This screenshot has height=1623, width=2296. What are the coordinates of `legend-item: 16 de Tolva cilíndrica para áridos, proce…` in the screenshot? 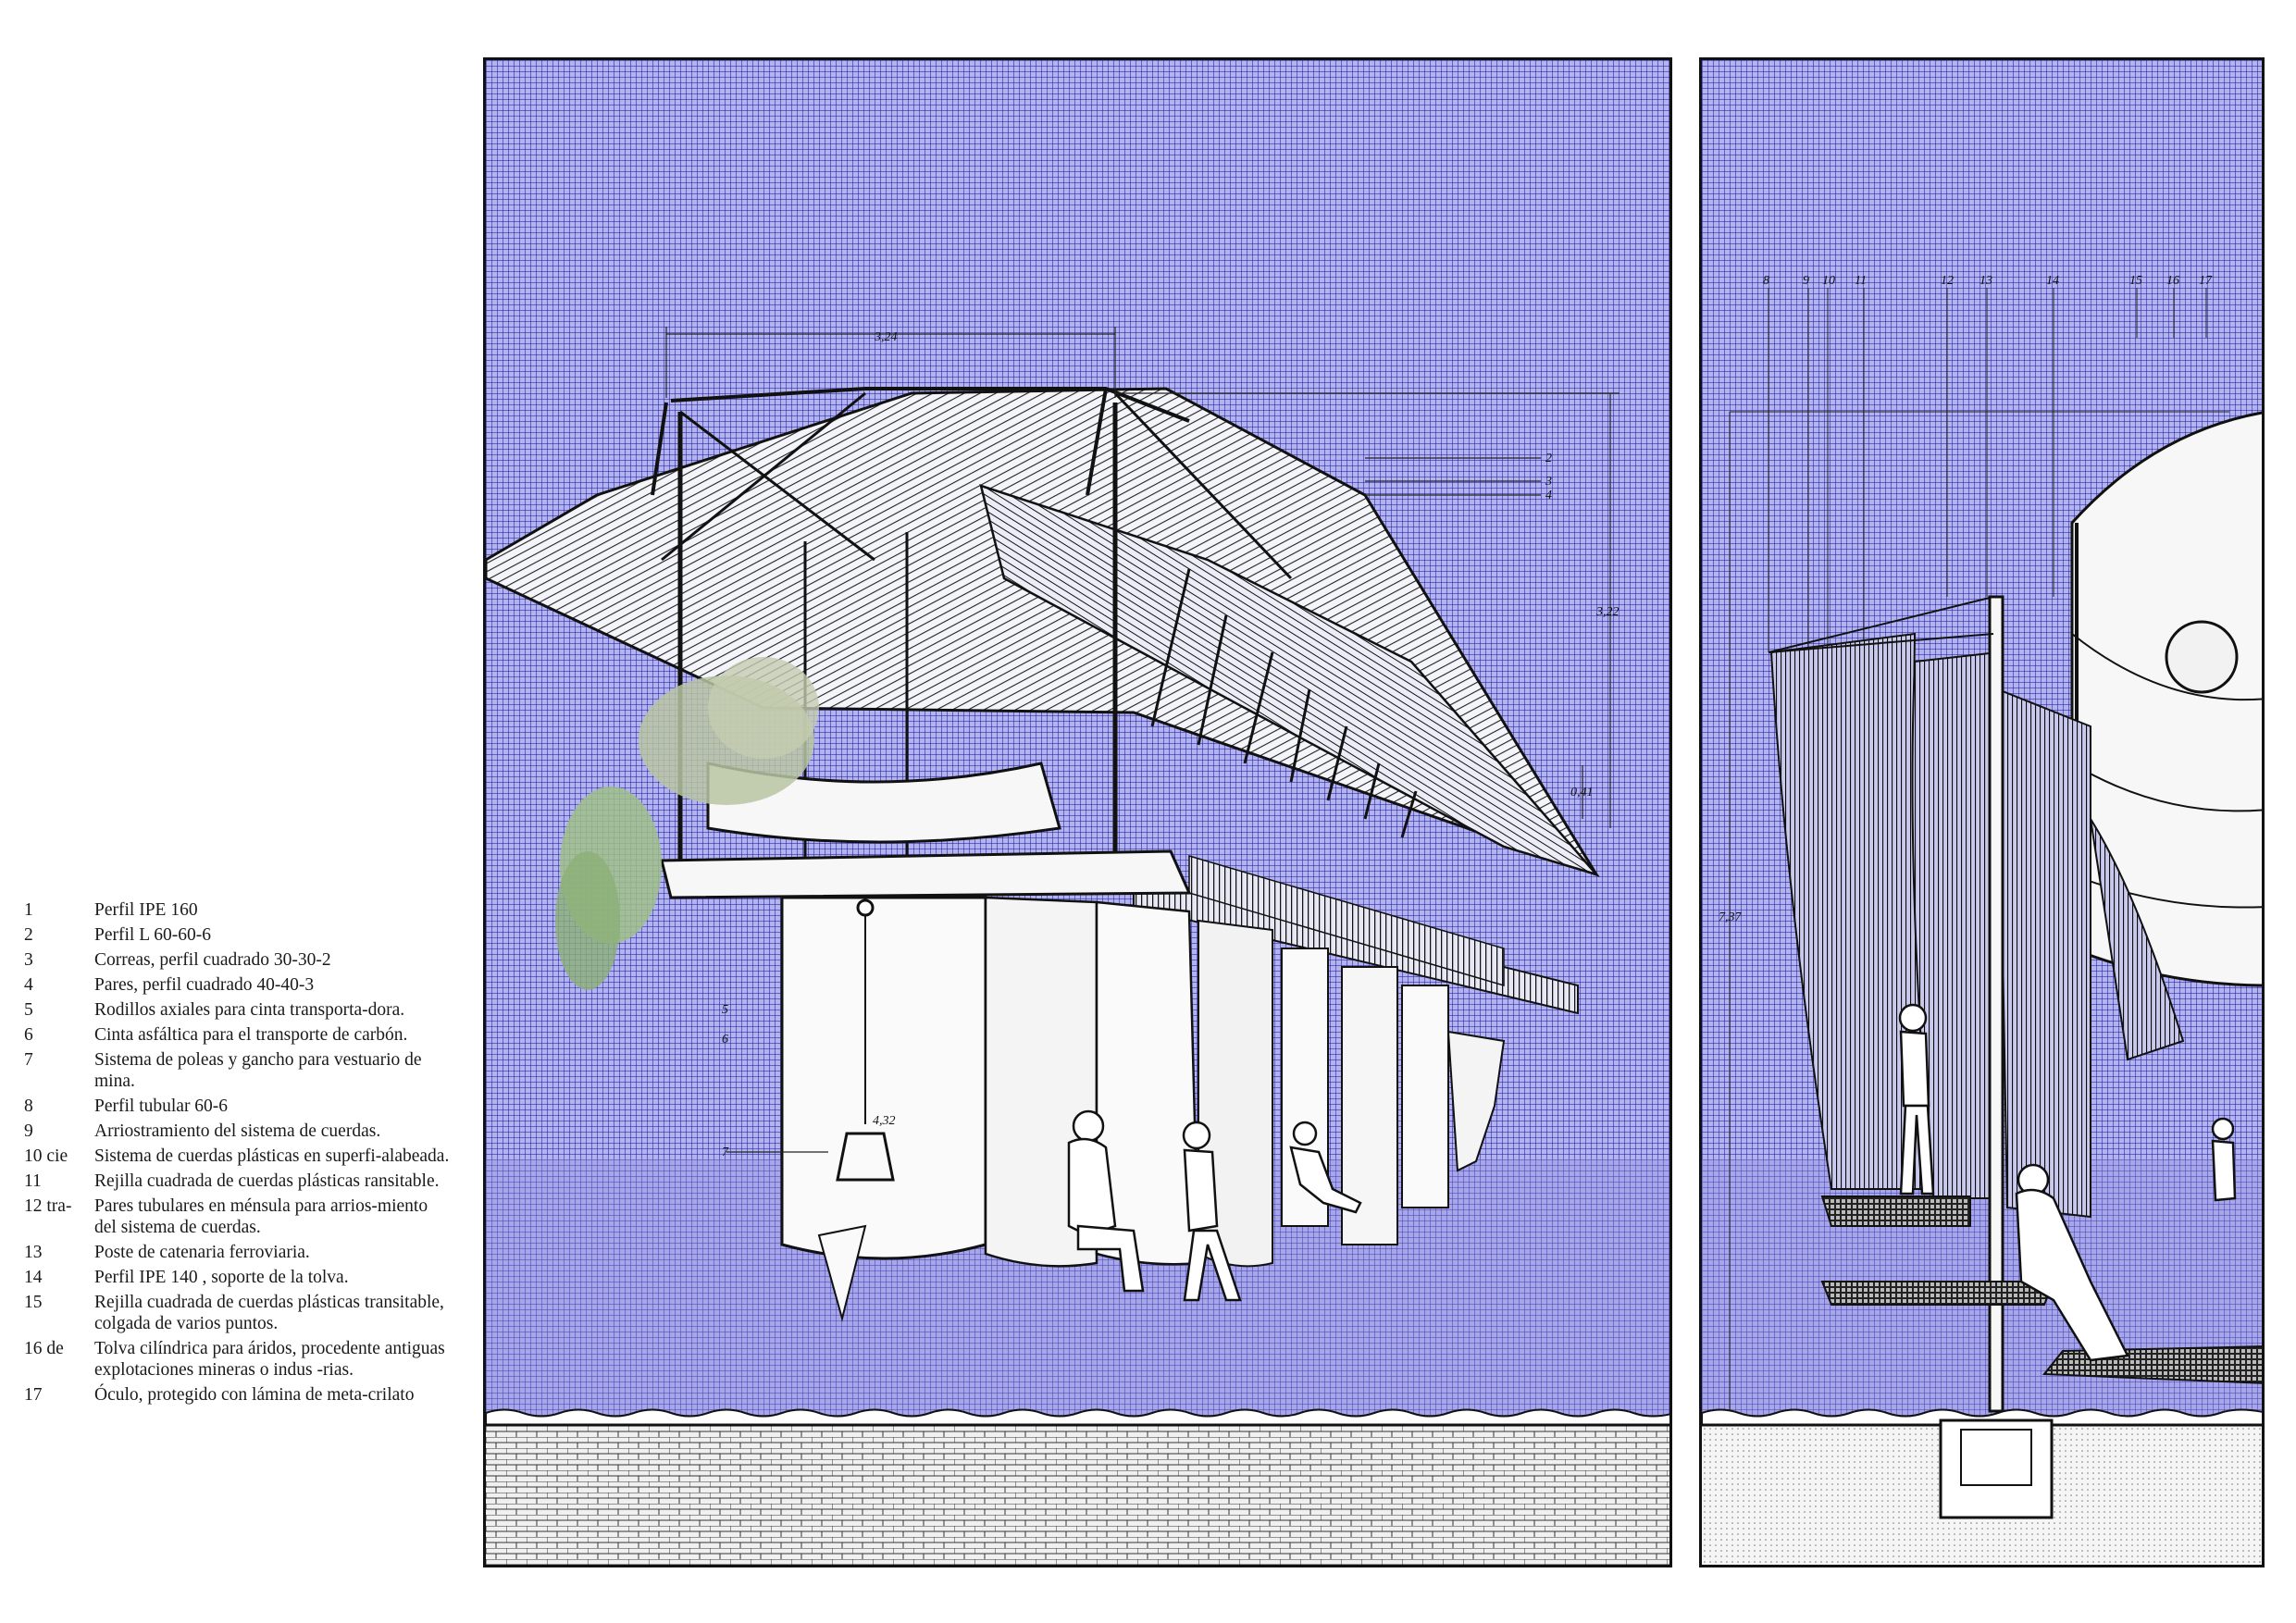 It's located at (237, 1359).